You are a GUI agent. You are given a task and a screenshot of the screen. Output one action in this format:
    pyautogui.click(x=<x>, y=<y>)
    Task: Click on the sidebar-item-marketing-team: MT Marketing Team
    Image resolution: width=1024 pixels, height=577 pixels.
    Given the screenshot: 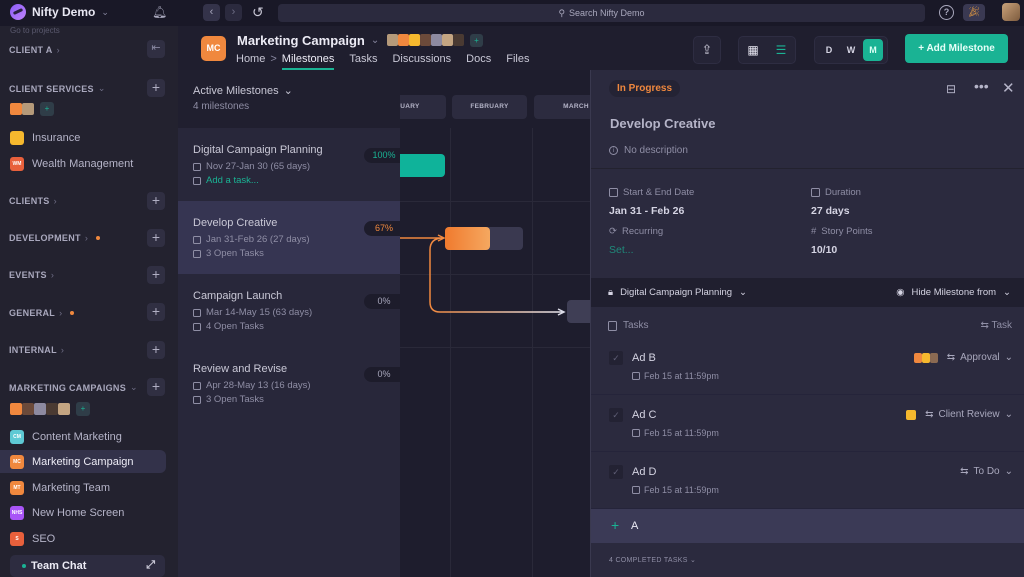 What is the action you would take?
    pyautogui.click(x=83, y=487)
    